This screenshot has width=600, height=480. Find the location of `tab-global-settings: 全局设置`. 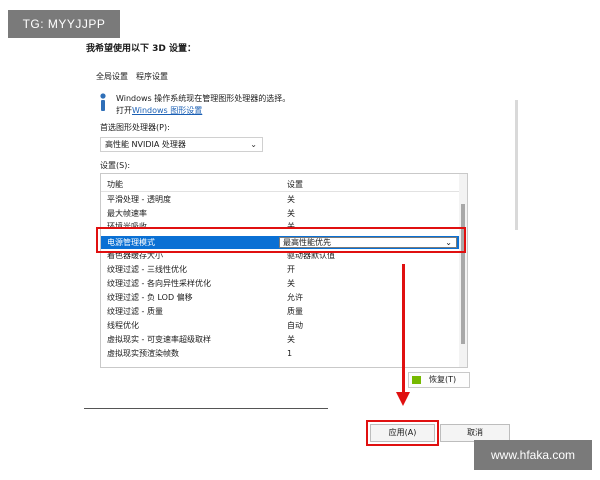

tab-global-settings: 全局设置 is located at coordinates (112, 76).